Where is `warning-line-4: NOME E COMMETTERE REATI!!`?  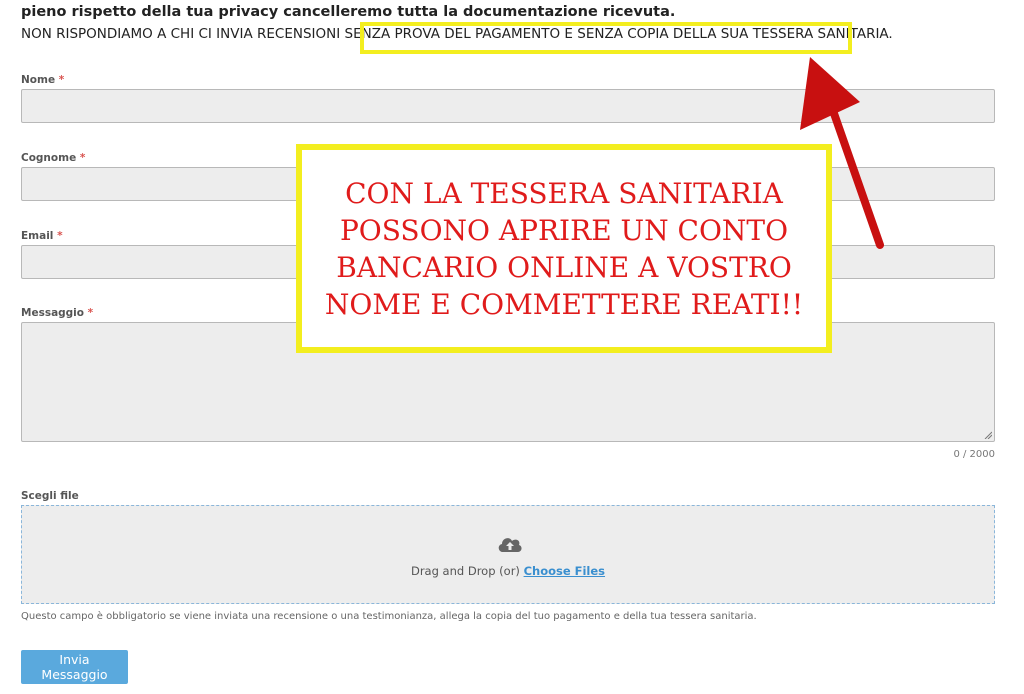
warning-line-4: NOME E COMMETTERE REATI!! is located at coordinates (564, 304).